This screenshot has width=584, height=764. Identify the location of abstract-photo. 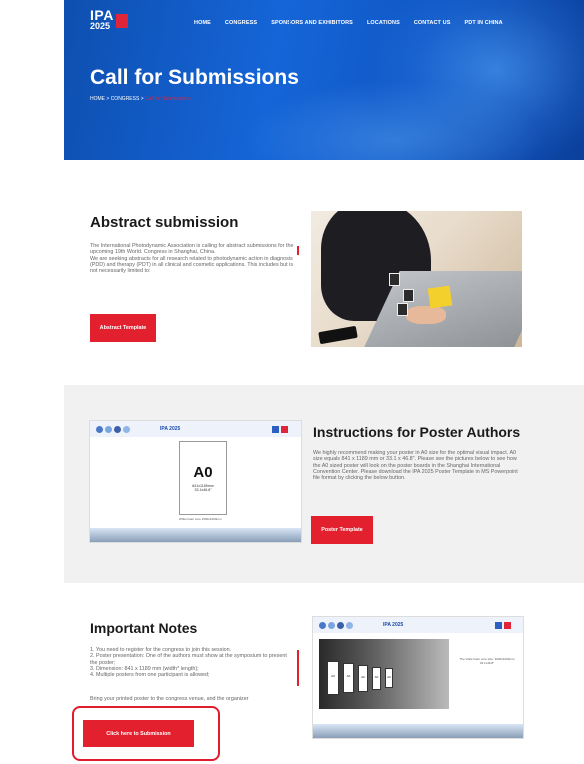
(416, 279).